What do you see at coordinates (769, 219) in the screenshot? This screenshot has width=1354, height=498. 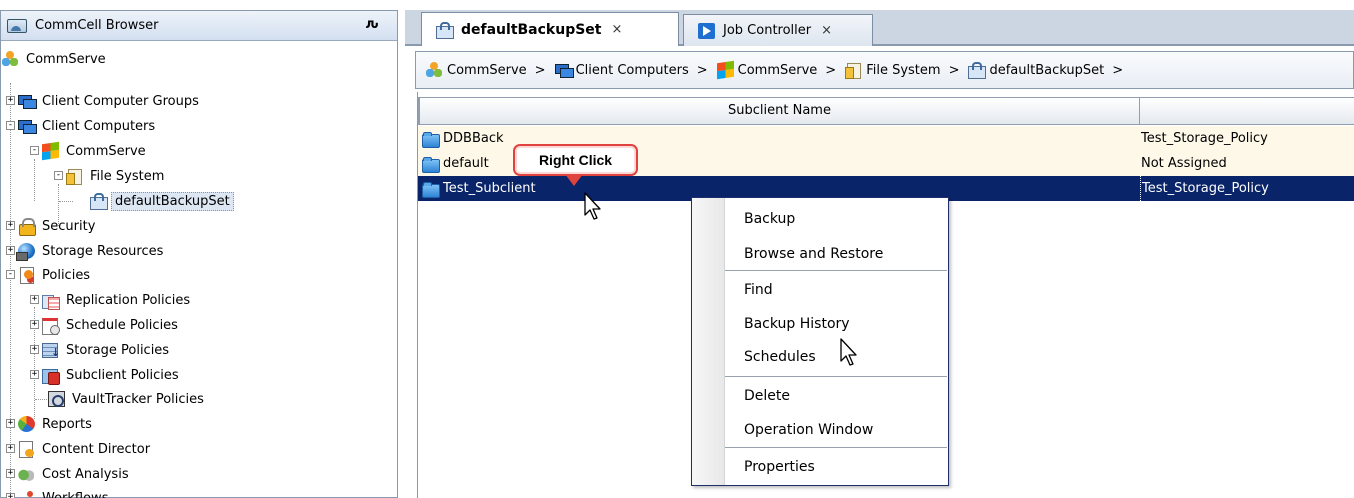 I see `menu-item-backup: Backup` at bounding box center [769, 219].